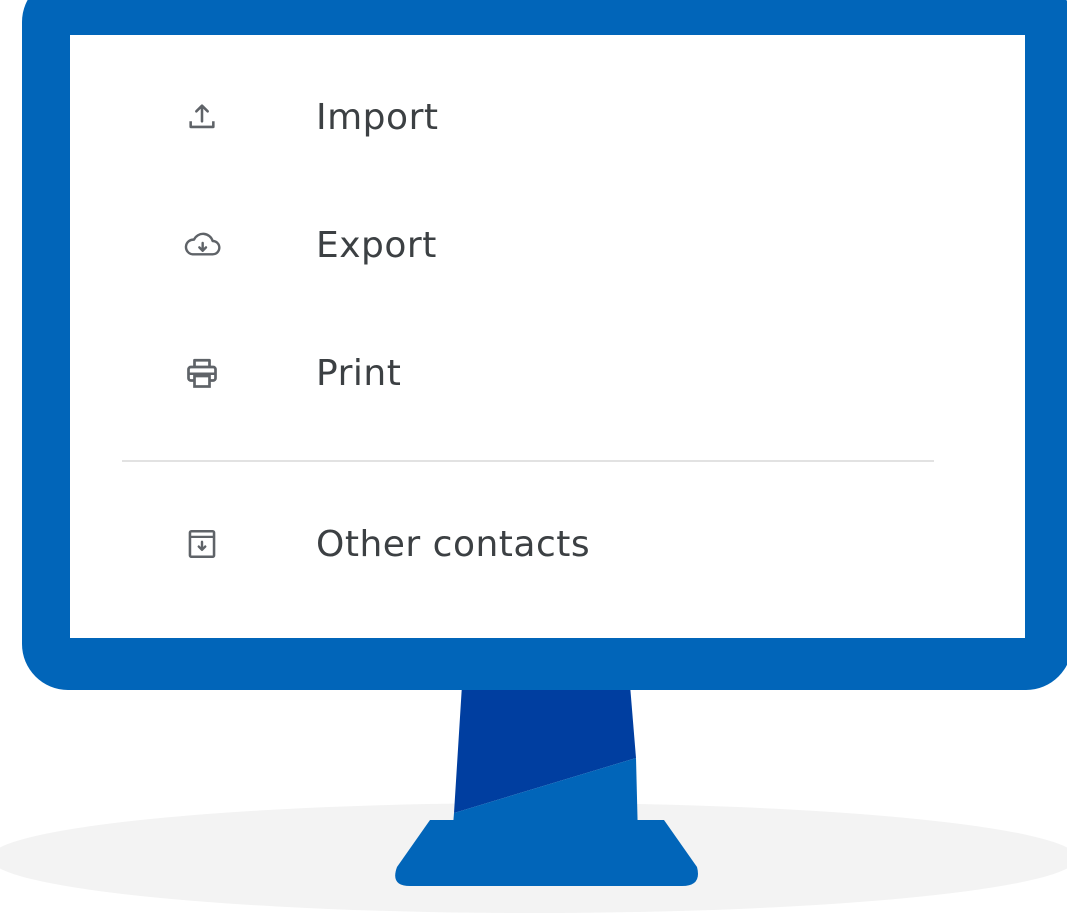  Describe the element at coordinates (202, 544) in the screenshot. I see `archive-download-icon` at that location.